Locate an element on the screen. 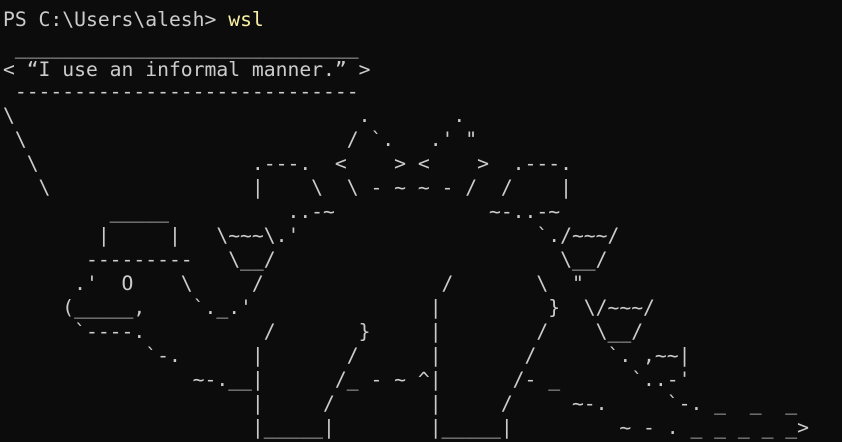  prompt-line: PS C:\Users\alesh> wsl is located at coordinates (133, 20).